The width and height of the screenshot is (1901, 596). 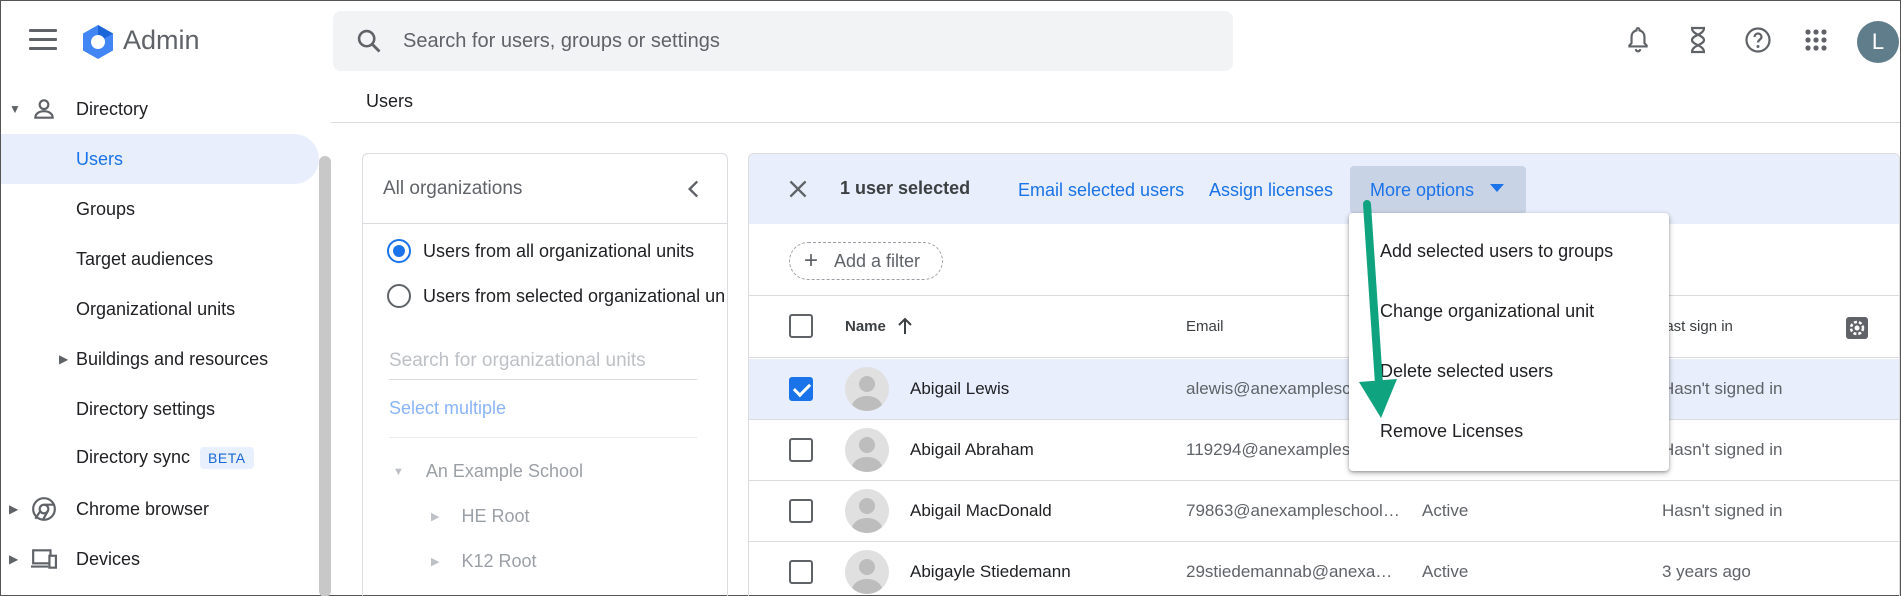 I want to click on radio-all-org-units: Users from all organizational units, so click(x=540, y=251).